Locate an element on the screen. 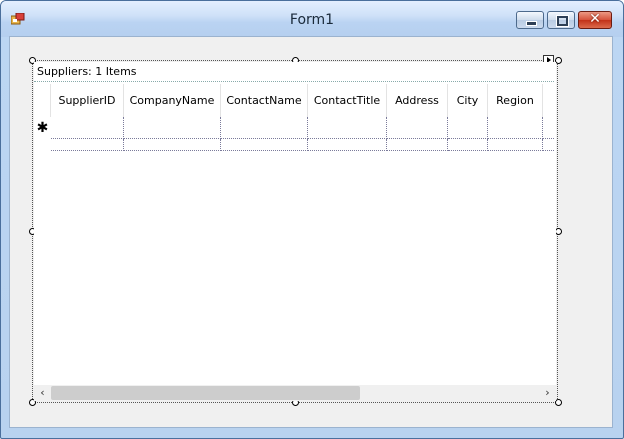  title-bar: Form1 ✕ is located at coordinates (312, 19).